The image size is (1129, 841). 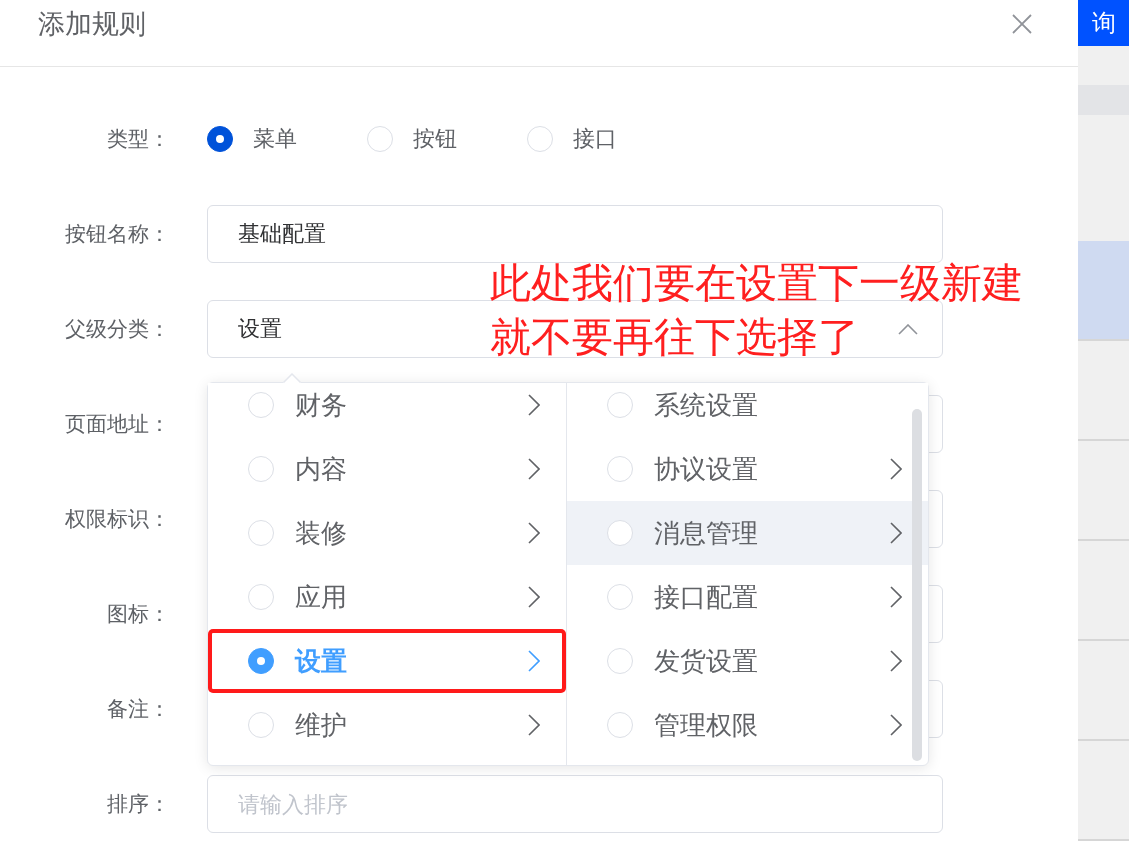 What do you see at coordinates (747, 410) in the screenshot?
I see `cascader-option: 系统设置` at bounding box center [747, 410].